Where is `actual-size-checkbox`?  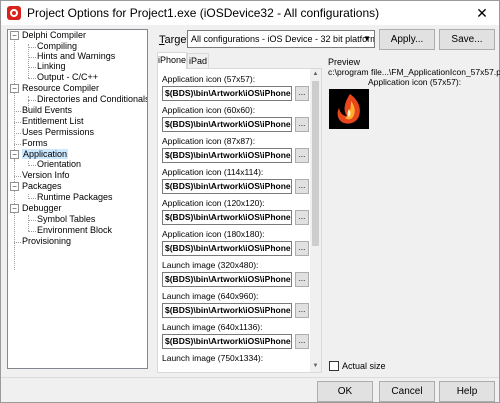 actual-size-checkbox is located at coordinates (334, 366).